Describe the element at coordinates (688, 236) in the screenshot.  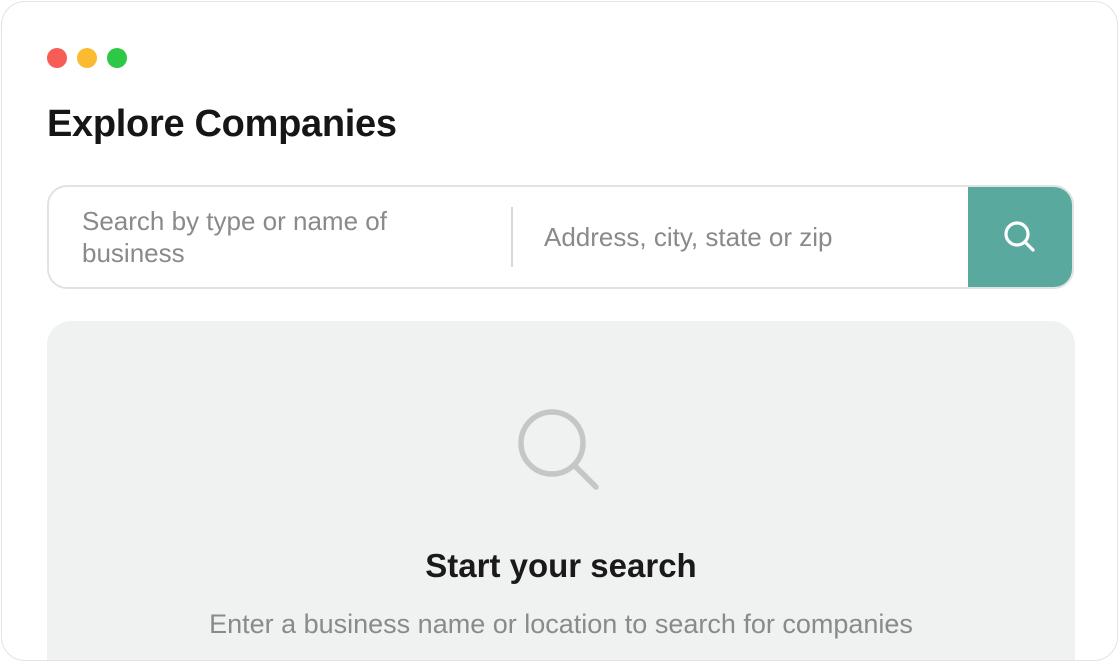
I see `location-search-placeholder: Address, city, state or zip` at that location.